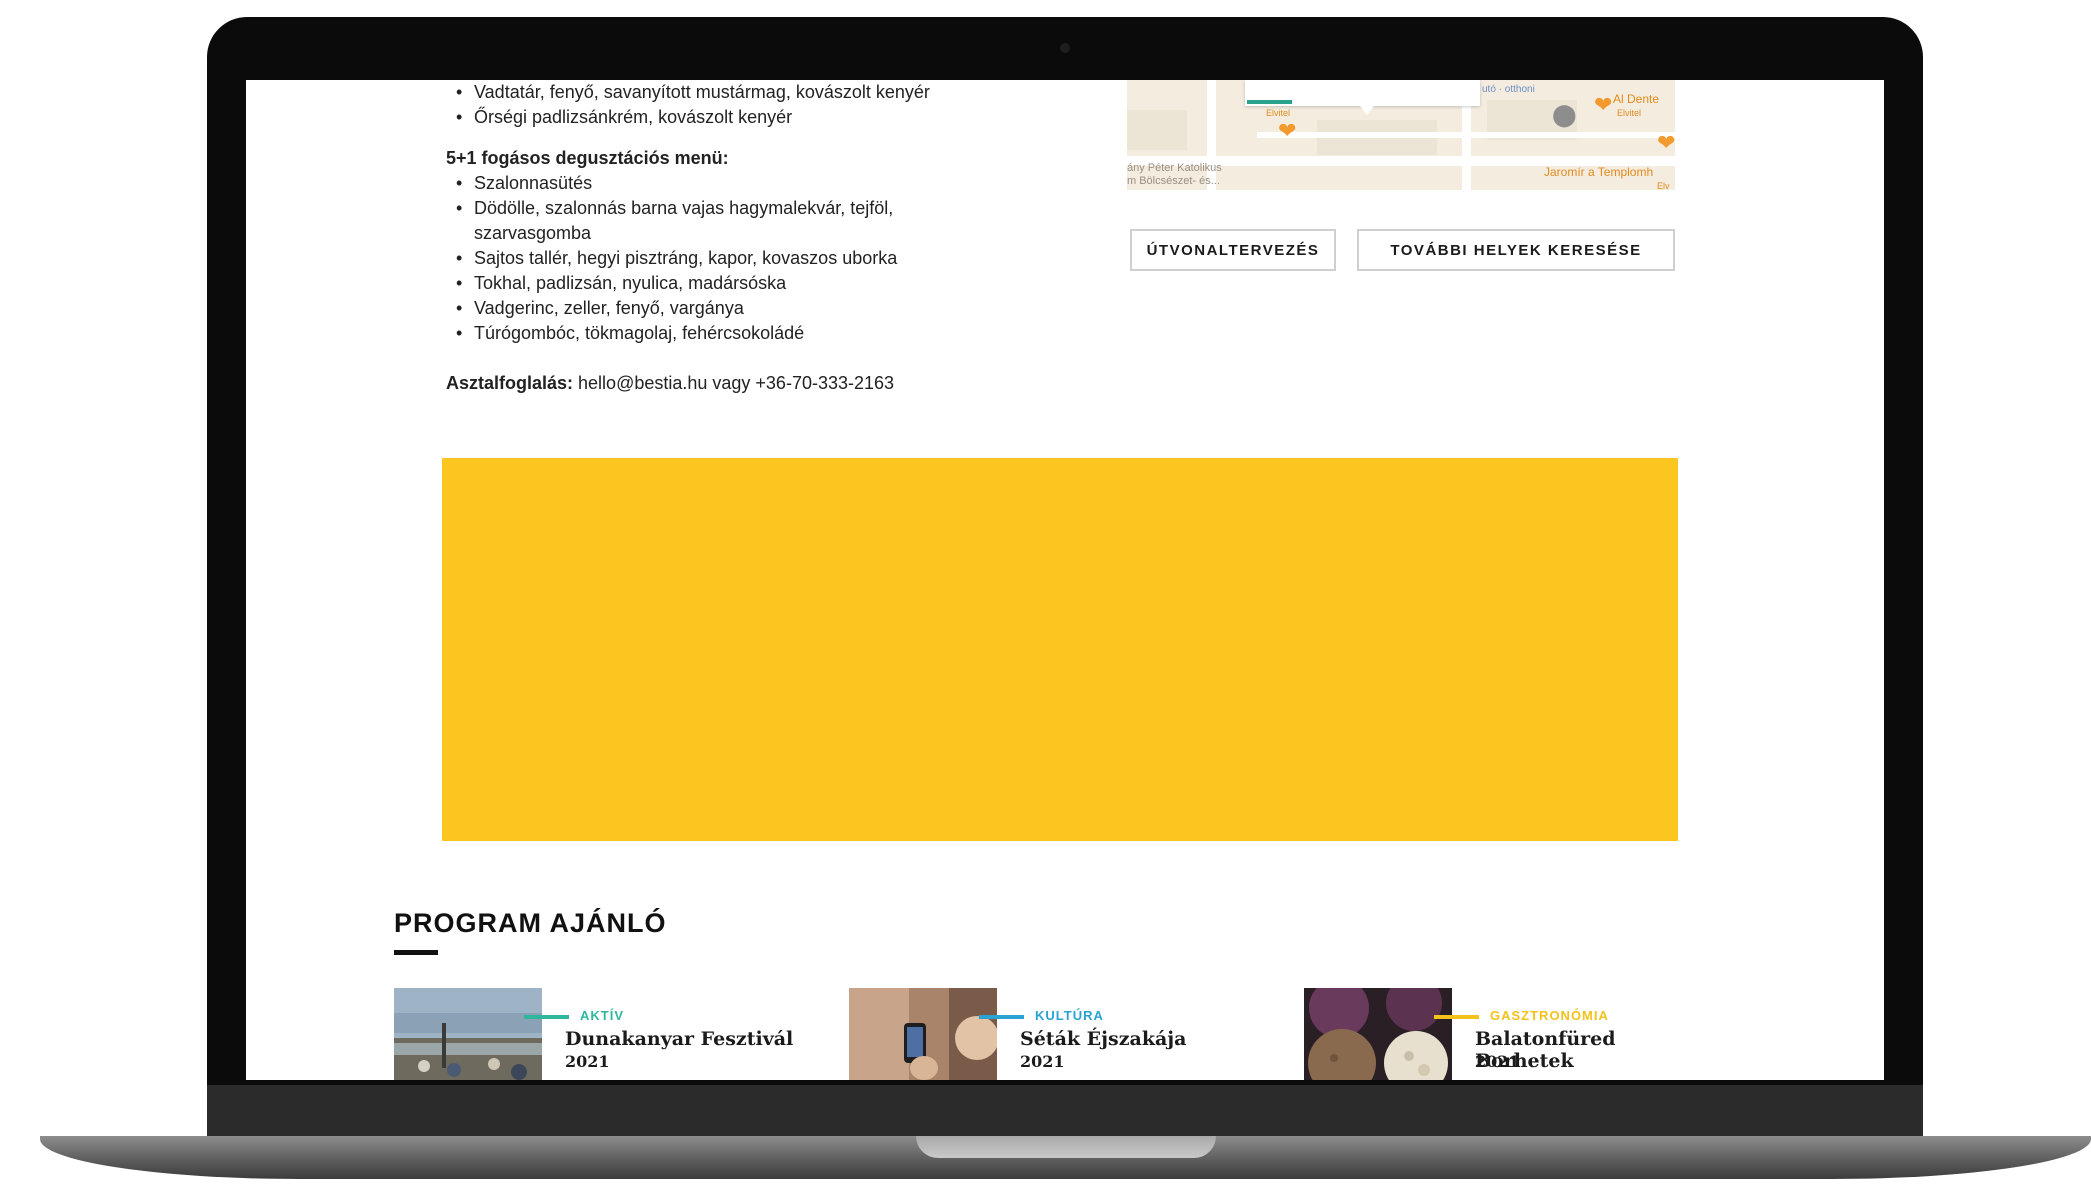  I want to click on find-more-places-button: TOVÁBBI HELYEK KERESÉSE, so click(1516, 250).